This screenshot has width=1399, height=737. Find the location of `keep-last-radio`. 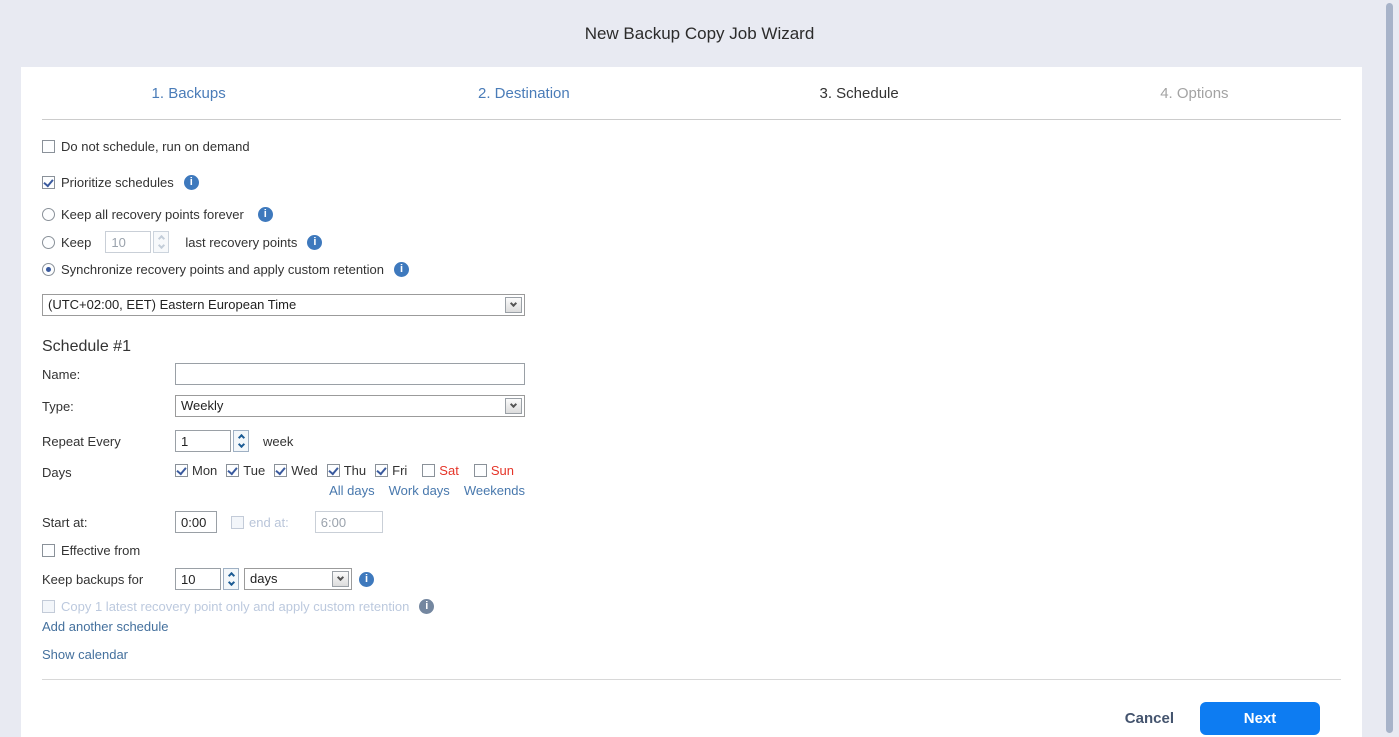

keep-last-radio is located at coordinates (48, 242).